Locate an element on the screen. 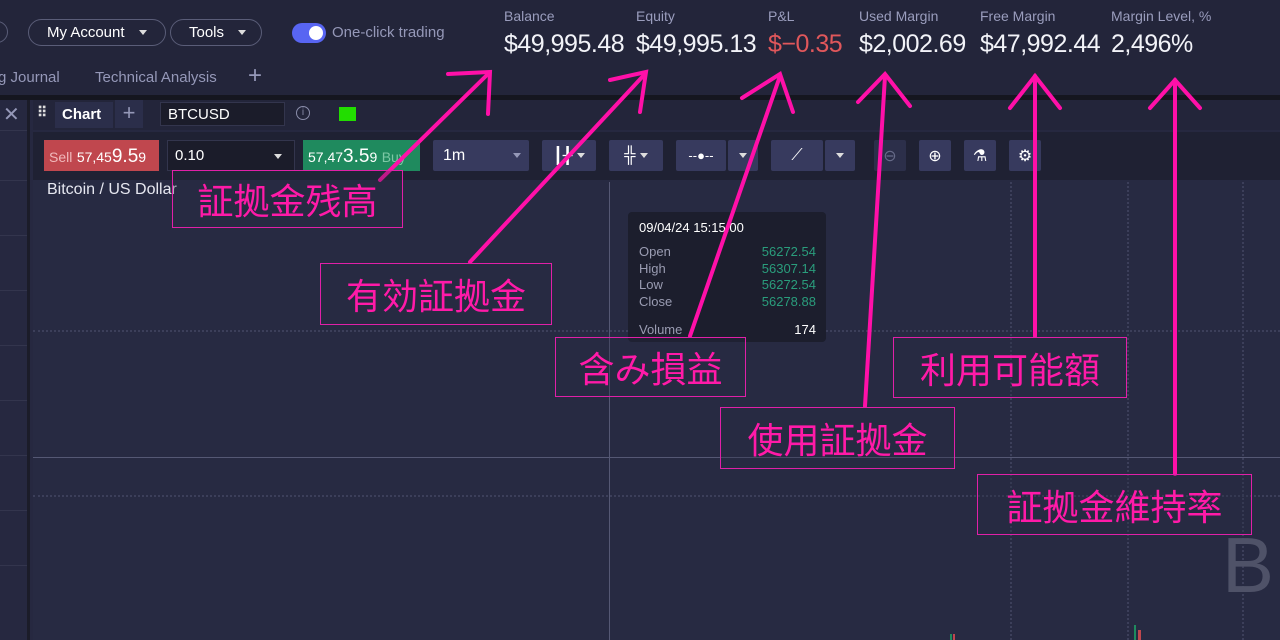  arrow-equity is located at coordinates (557, 168).